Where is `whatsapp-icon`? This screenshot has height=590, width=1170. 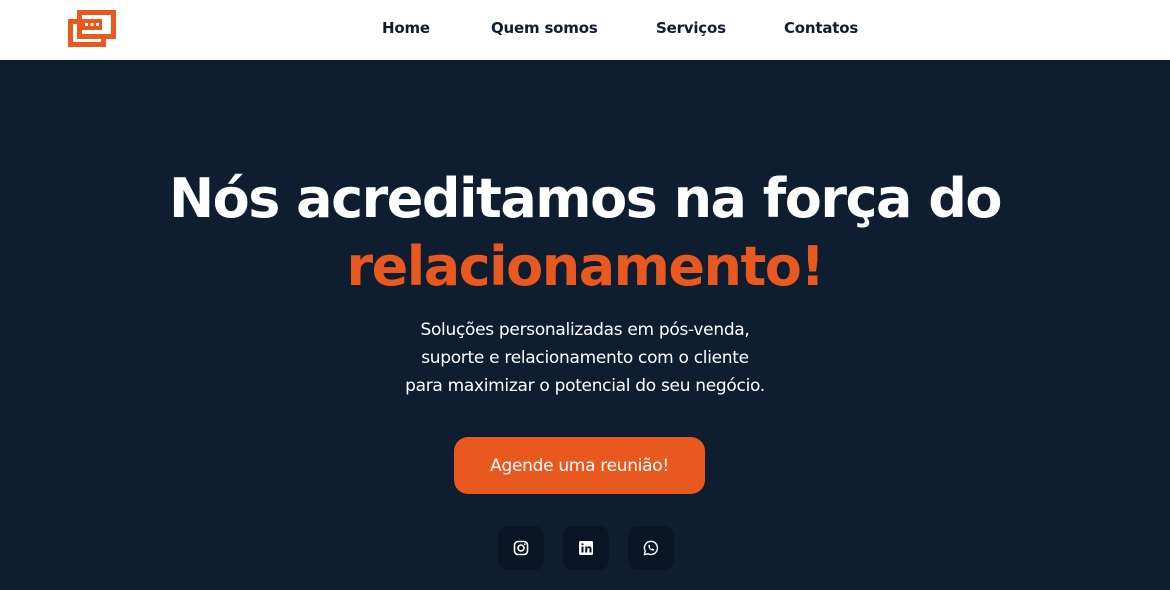 whatsapp-icon is located at coordinates (651, 548).